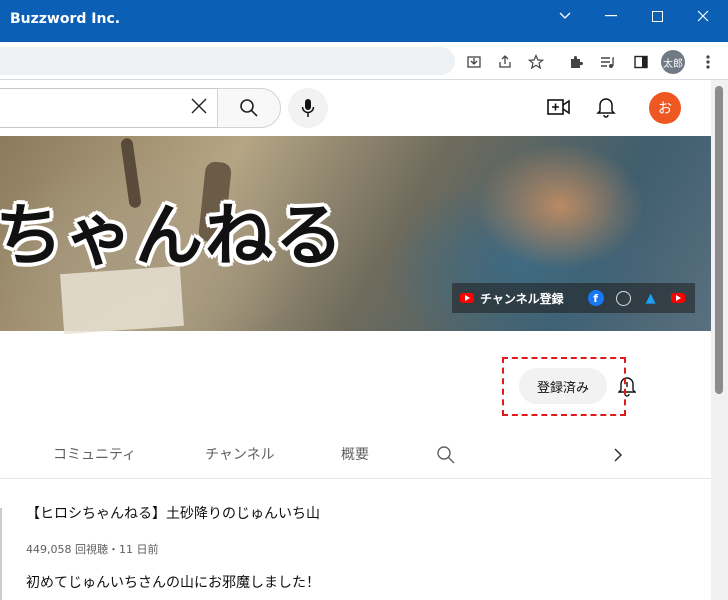  Describe the element at coordinates (606, 109) in the screenshot. I see `notifications-bell-icon` at that location.